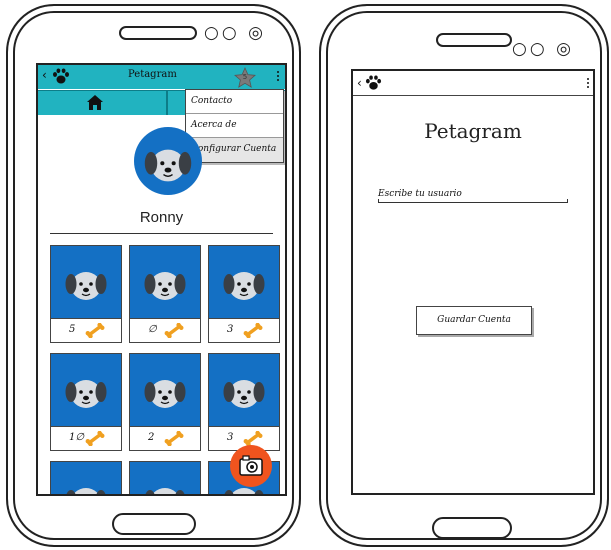 This screenshot has width=611, height=550. Describe the element at coordinates (72, 329) in the screenshot. I see `like-count: 5` at that location.